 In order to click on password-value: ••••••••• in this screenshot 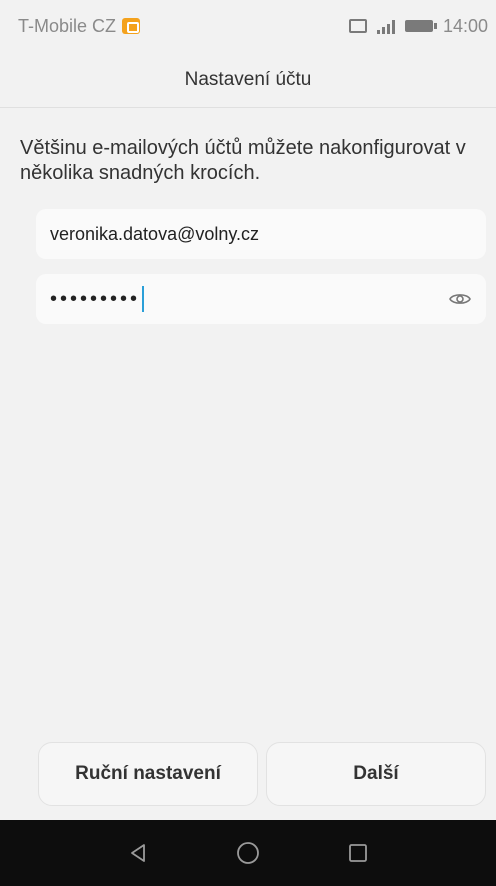, I will do `click(95, 298)`.